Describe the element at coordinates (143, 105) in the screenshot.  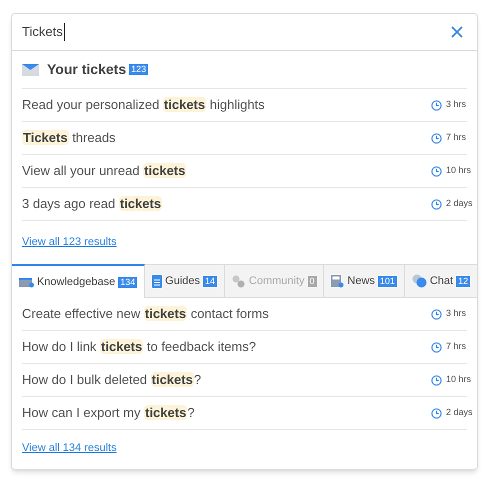
I see `result-link: Read your personalized tickets highlights` at that location.